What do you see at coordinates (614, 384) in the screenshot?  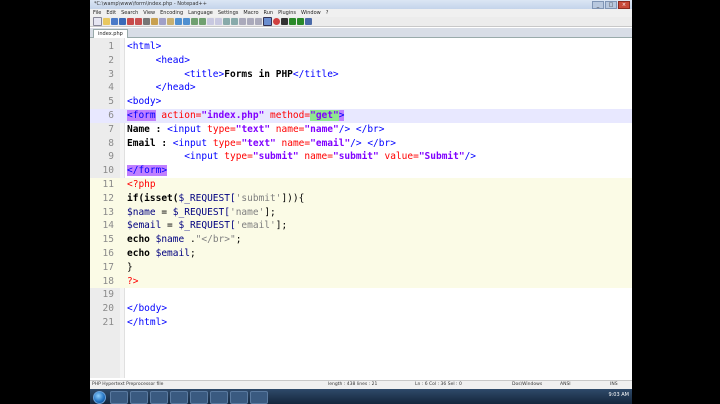 I see `status-mode: INS` at bounding box center [614, 384].